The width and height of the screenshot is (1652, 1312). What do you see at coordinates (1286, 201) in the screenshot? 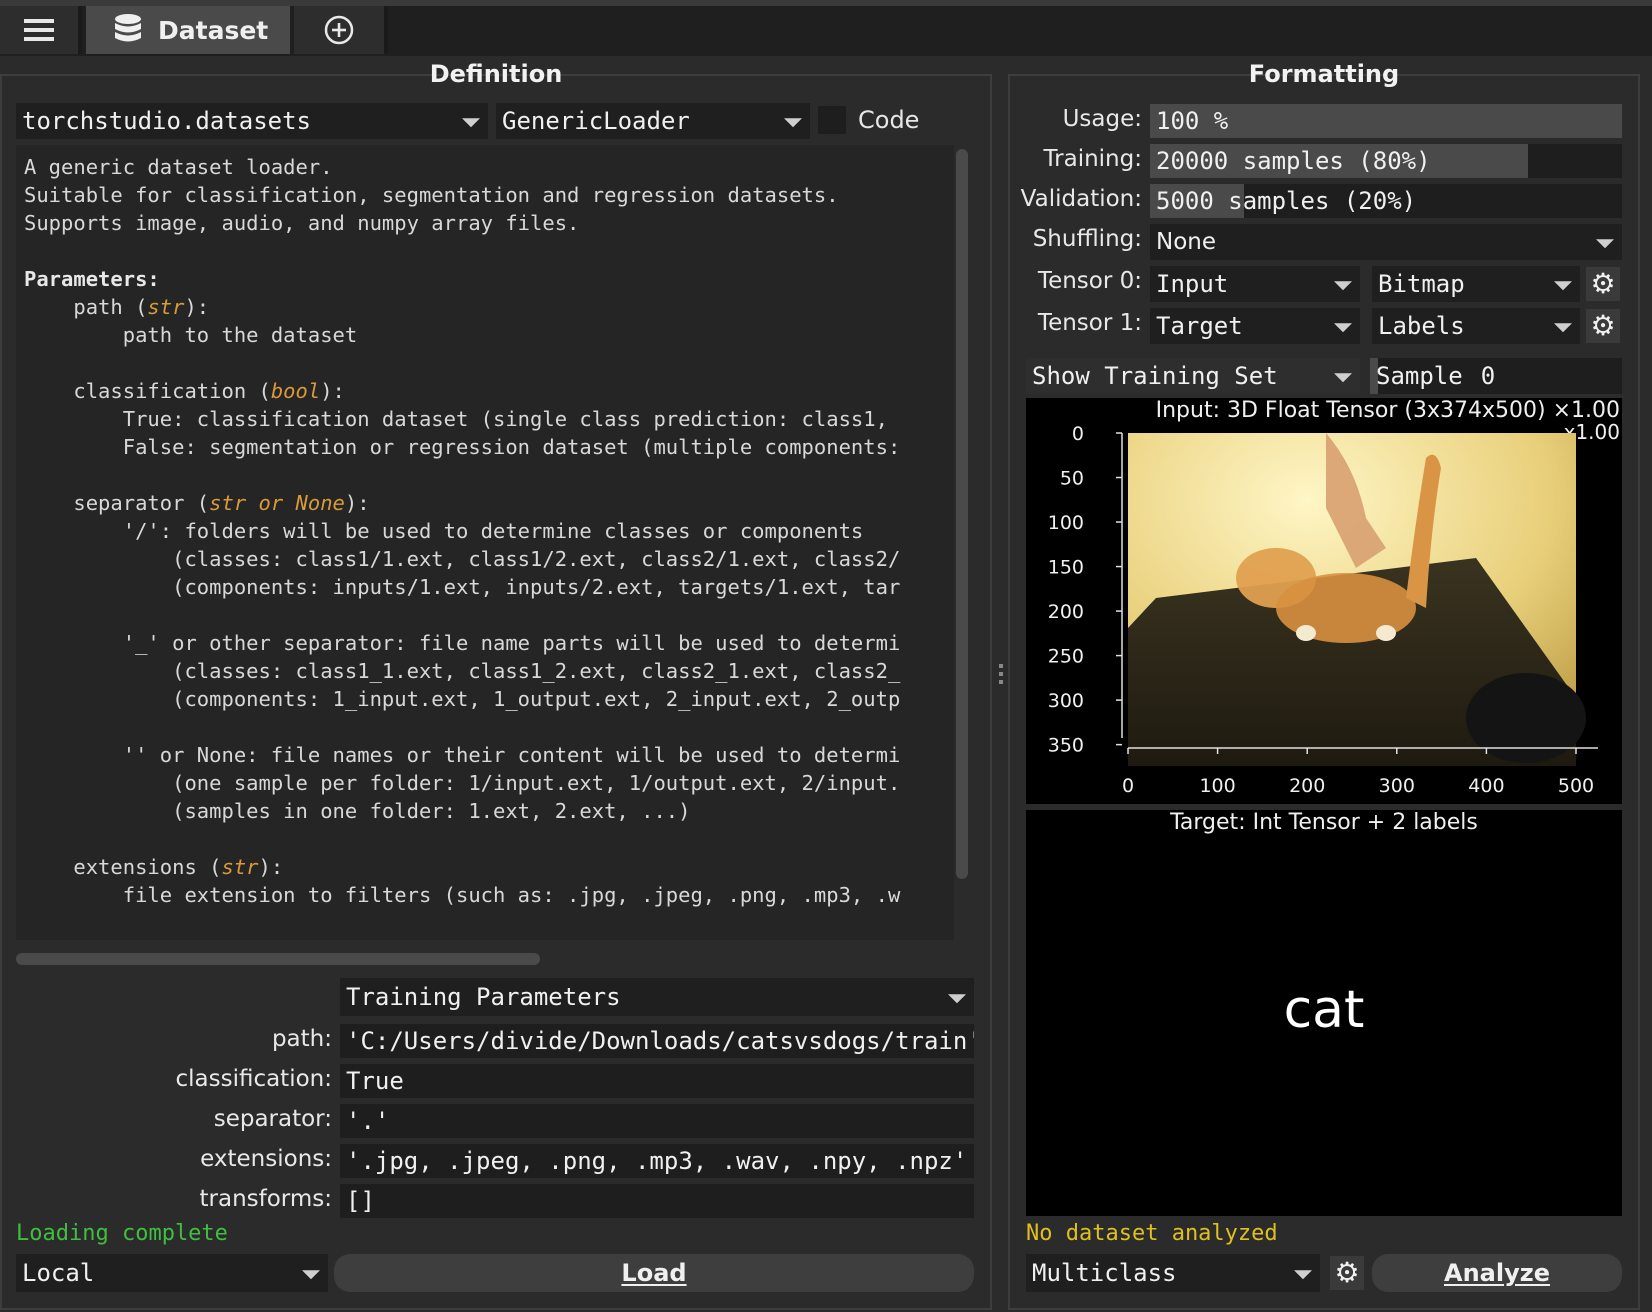
I see `validation-value: 5000 samples (20%)` at bounding box center [1286, 201].